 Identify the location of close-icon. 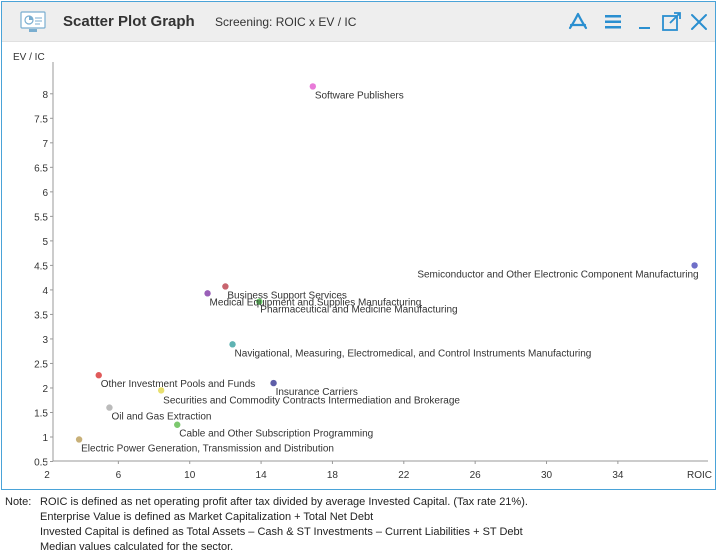
(699, 22).